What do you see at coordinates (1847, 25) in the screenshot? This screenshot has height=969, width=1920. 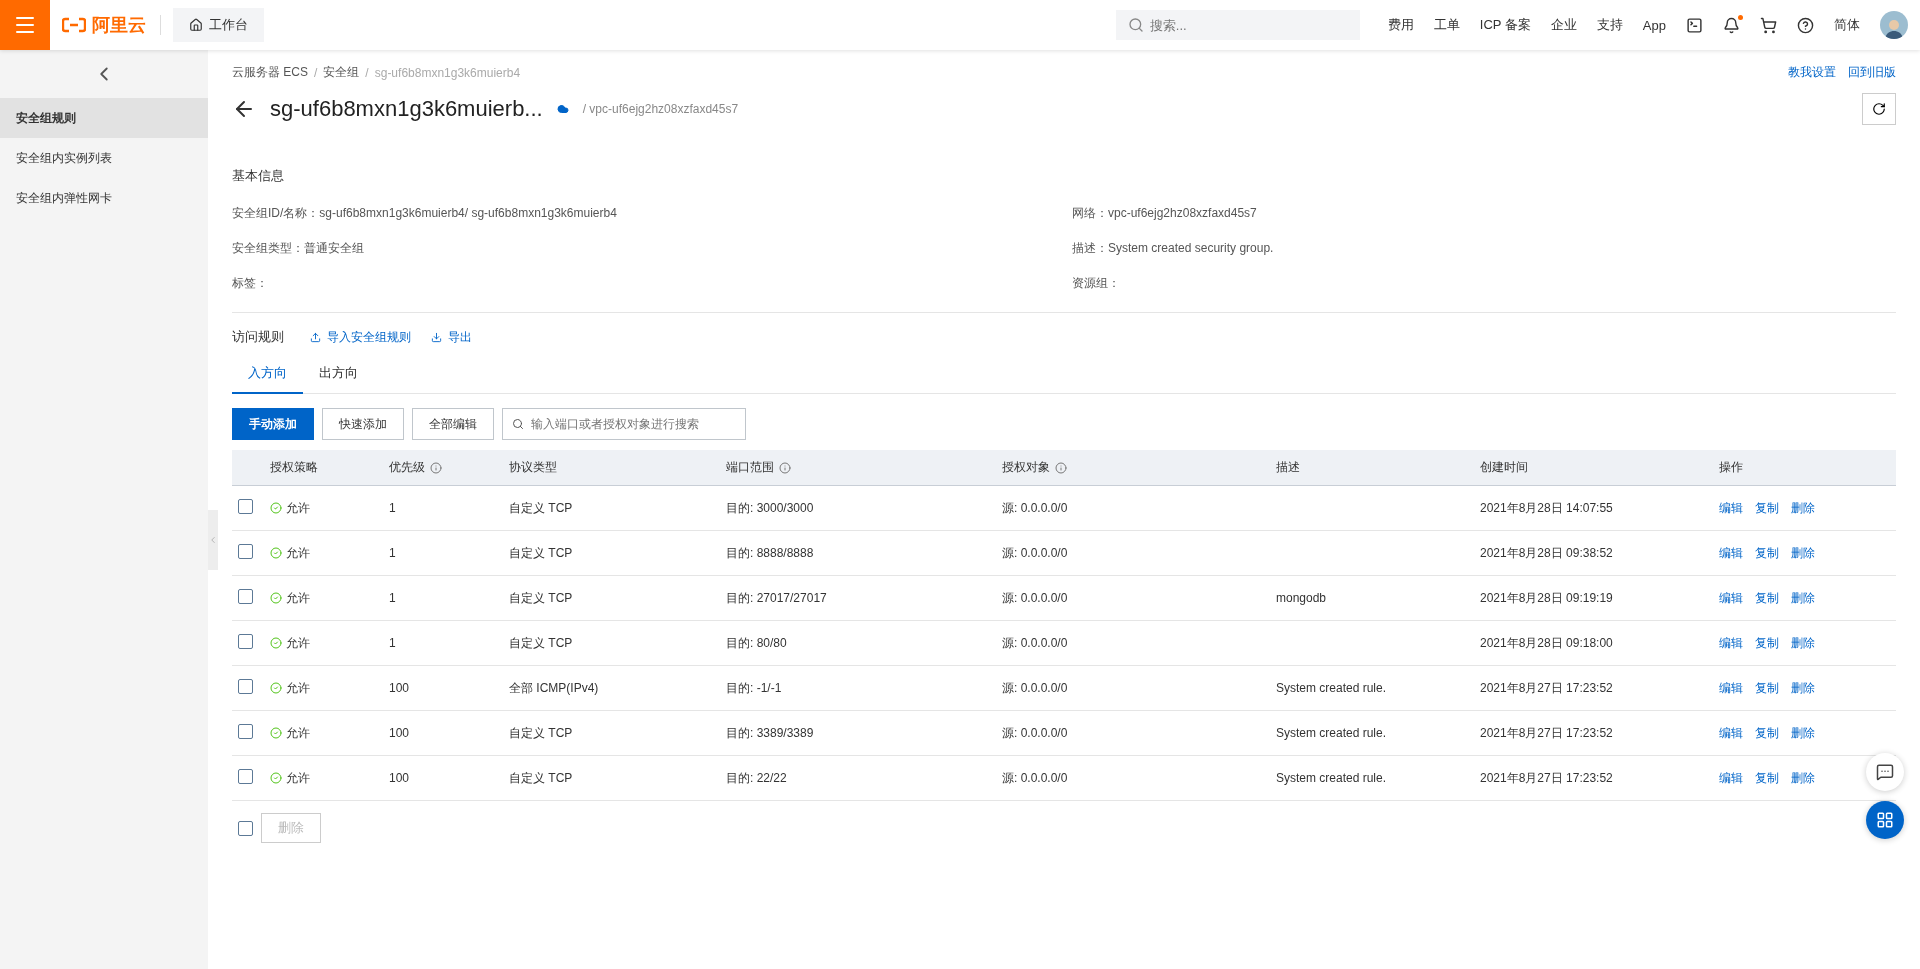 I see `language-link: 简体` at bounding box center [1847, 25].